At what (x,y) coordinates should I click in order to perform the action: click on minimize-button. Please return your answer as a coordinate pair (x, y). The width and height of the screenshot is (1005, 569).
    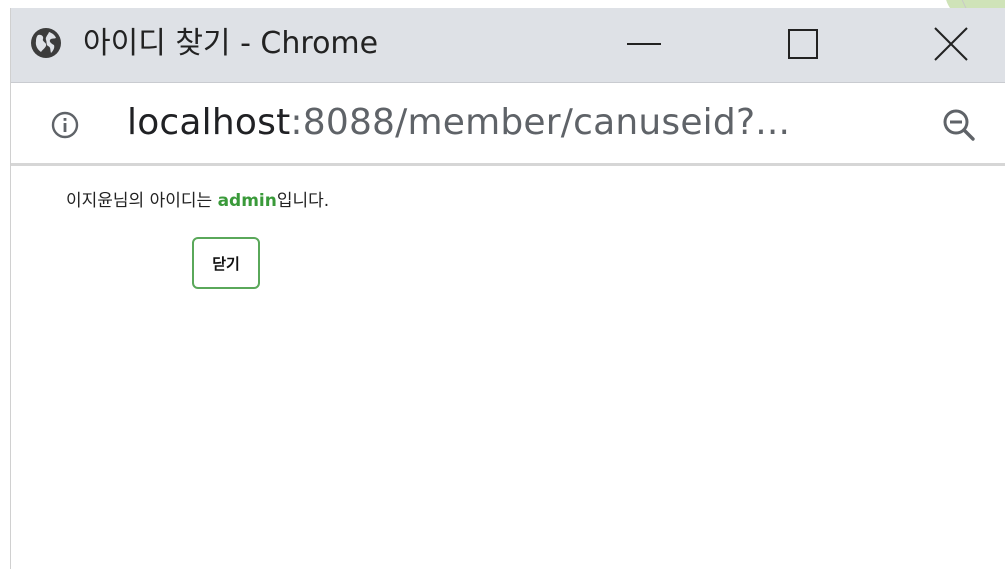
    Looking at the image, I should click on (645, 44).